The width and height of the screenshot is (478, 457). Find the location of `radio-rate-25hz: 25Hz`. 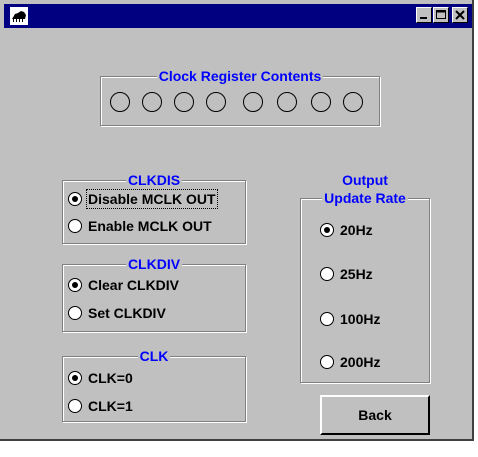

radio-rate-25hz: 25Hz is located at coordinates (346, 274).